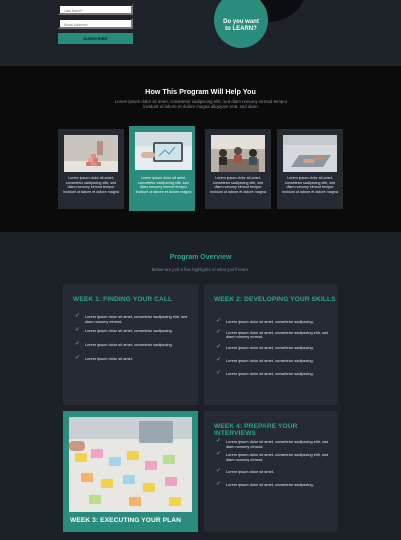  What do you see at coordinates (91, 153) in the screenshot?
I see `photo-blocks-image` at bounding box center [91, 153].